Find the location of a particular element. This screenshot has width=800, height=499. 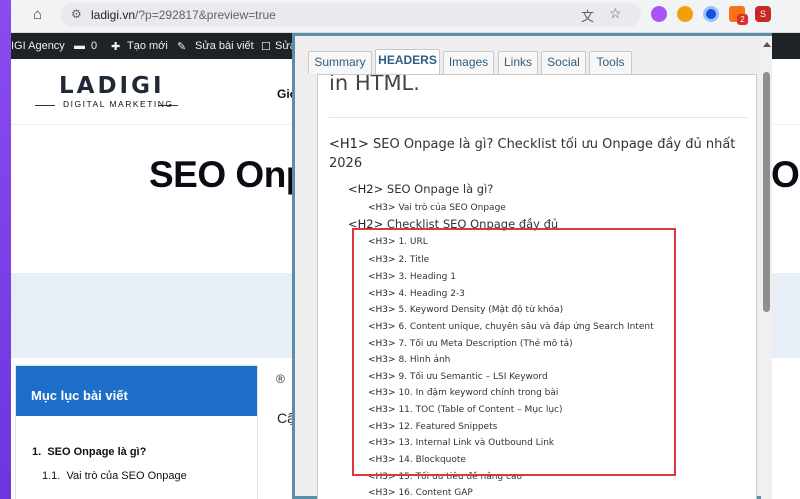

tab-social: Social is located at coordinates (563, 62).